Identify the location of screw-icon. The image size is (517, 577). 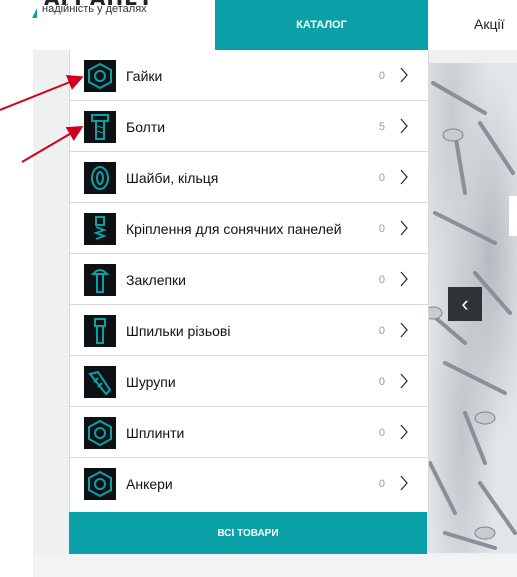
(100, 382).